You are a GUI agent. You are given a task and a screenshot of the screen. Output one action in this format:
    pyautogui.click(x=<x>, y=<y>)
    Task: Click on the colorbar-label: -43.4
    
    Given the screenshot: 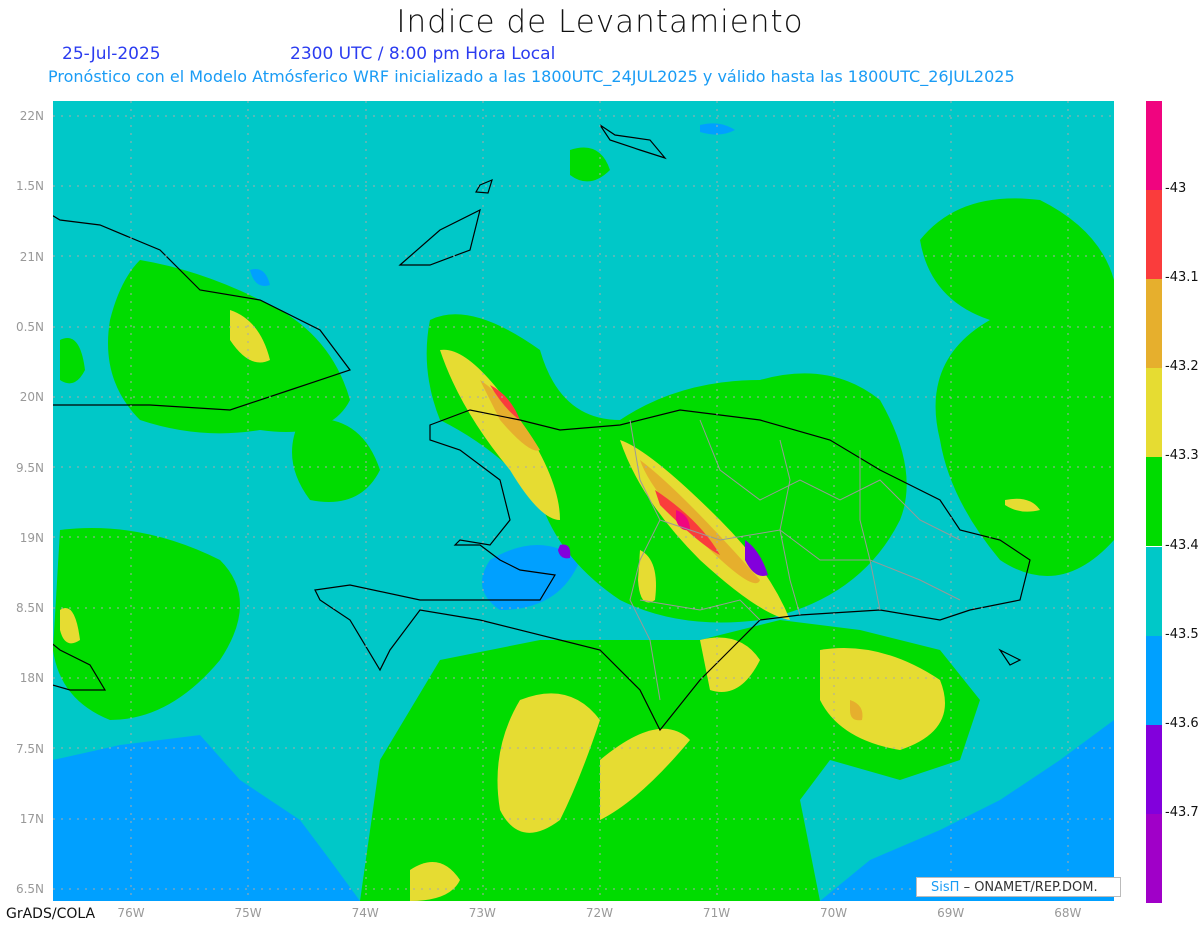 What is the action you would take?
    pyautogui.click(x=1182, y=545)
    